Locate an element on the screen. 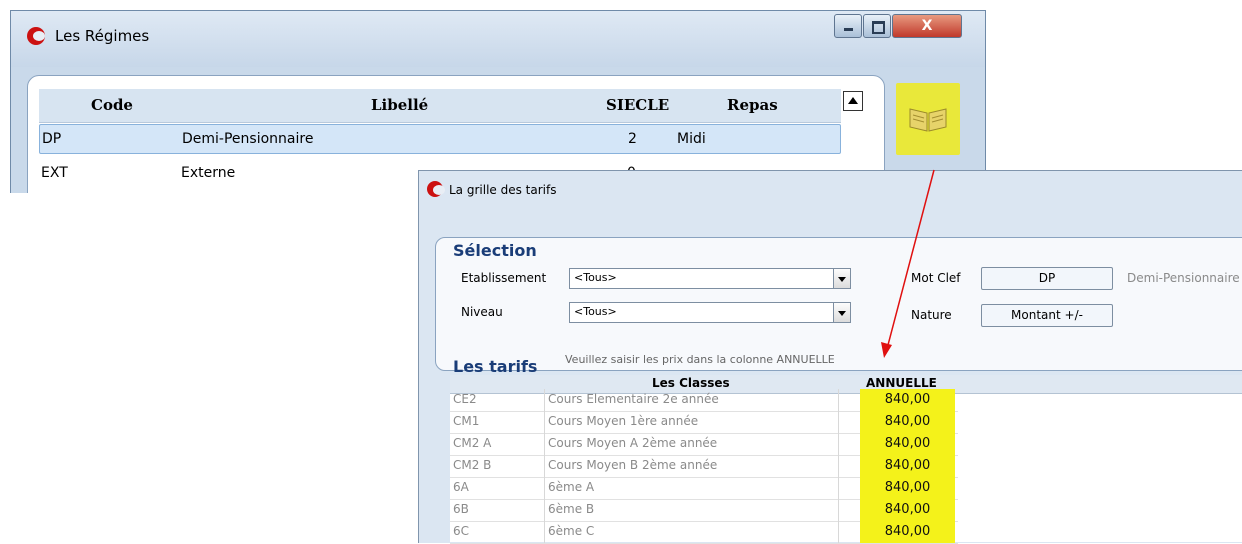  regimes-grid-header: Code Libellé SIECLE Repas is located at coordinates (440, 106).